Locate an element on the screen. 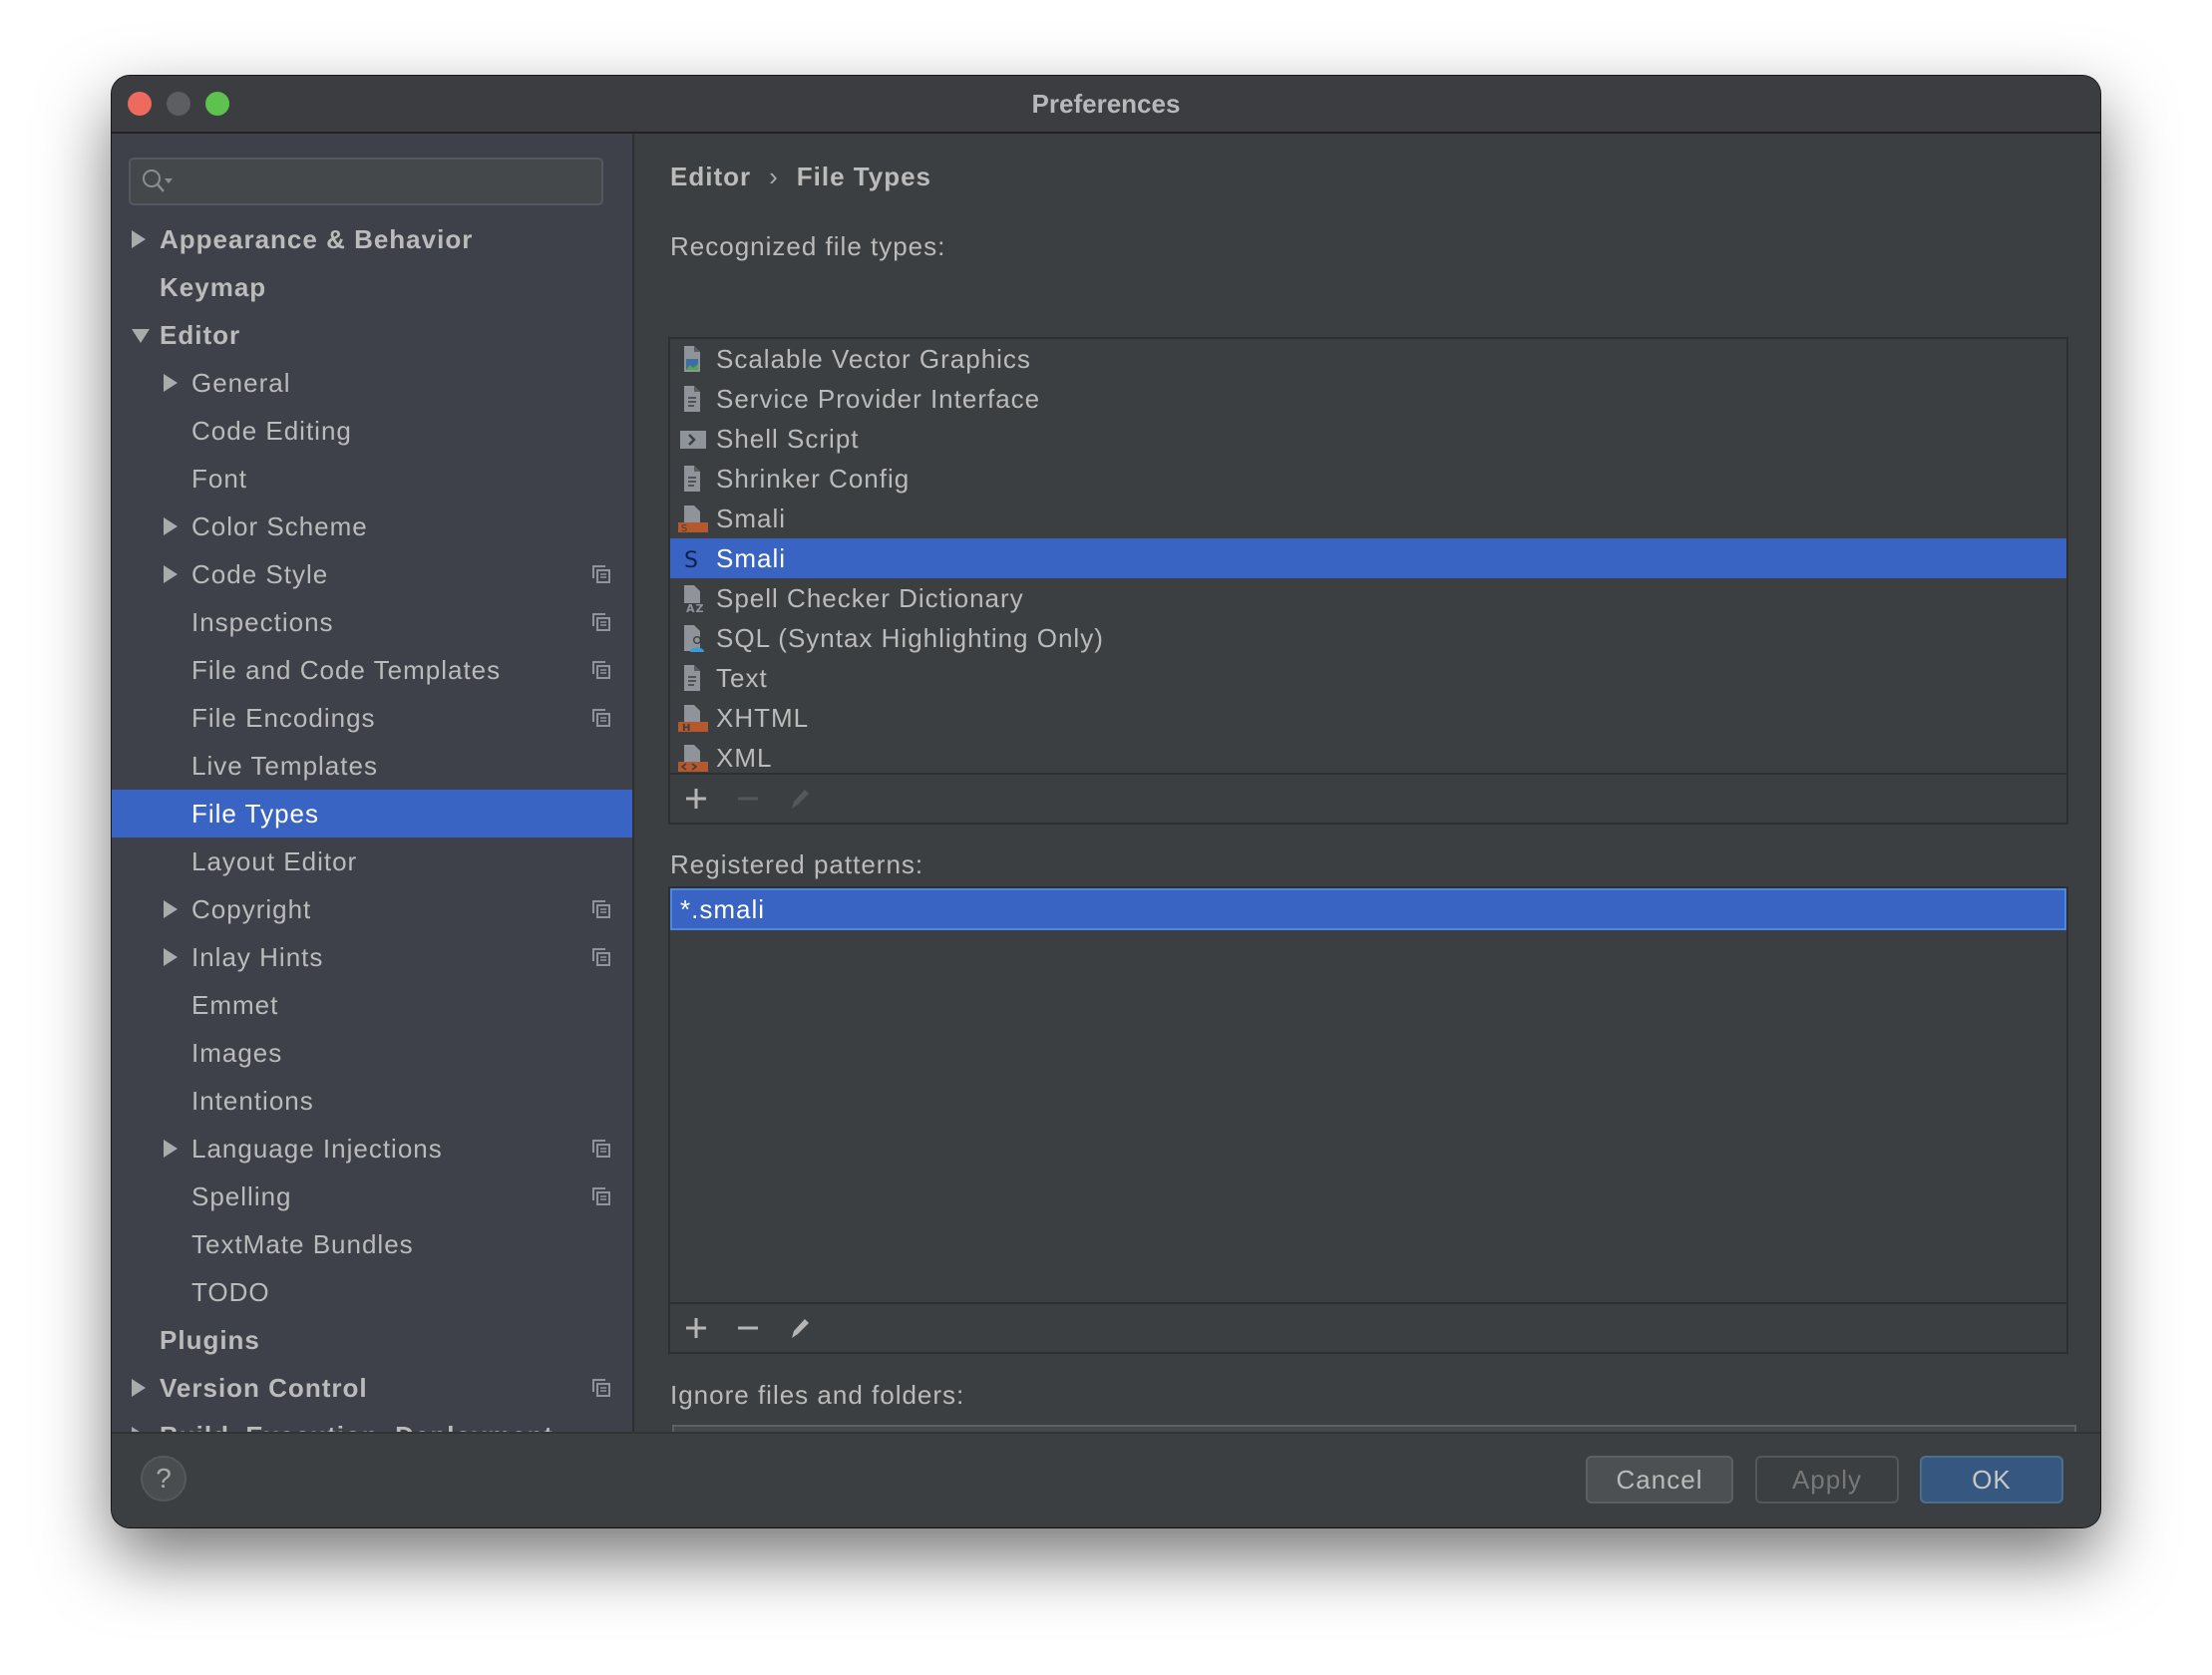  file-type-row: Shrinker Config is located at coordinates (1368, 479).